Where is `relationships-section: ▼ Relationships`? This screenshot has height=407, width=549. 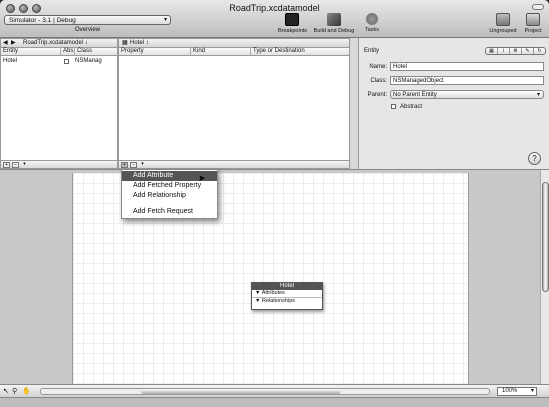
relationships-section: ▼ Relationships is located at coordinates (287, 301).